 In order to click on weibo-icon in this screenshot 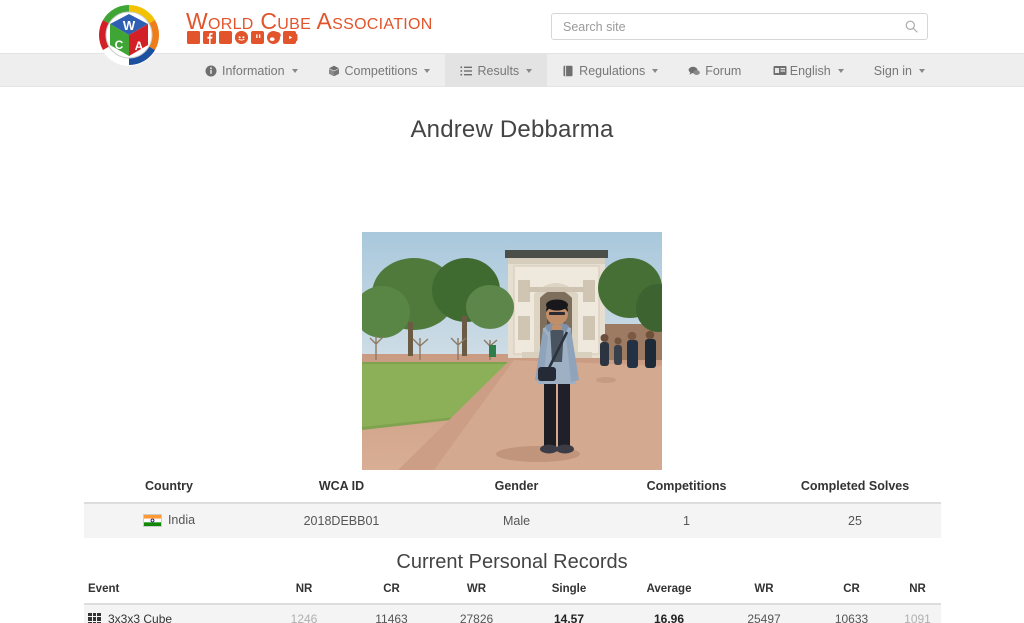, I will do `click(274, 37)`.